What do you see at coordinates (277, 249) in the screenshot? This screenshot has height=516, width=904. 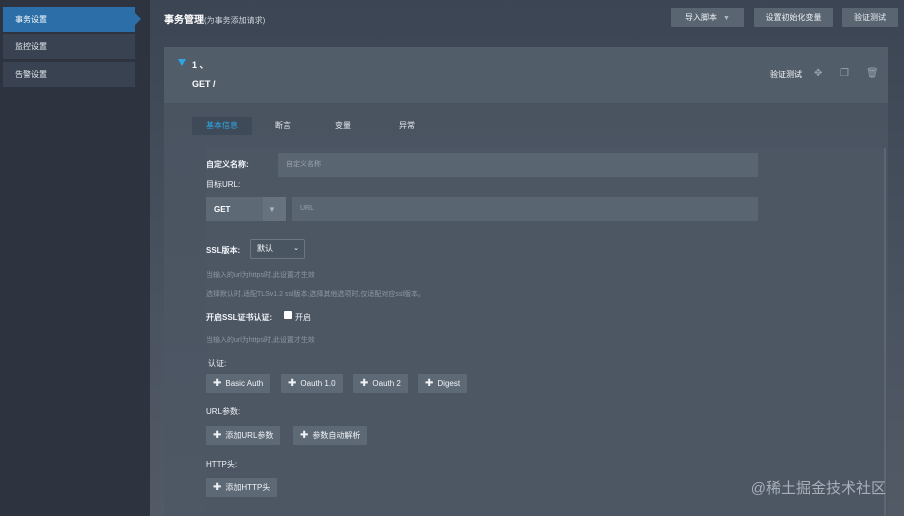 I see `ssl-version-select: 默认 ⌄` at bounding box center [277, 249].